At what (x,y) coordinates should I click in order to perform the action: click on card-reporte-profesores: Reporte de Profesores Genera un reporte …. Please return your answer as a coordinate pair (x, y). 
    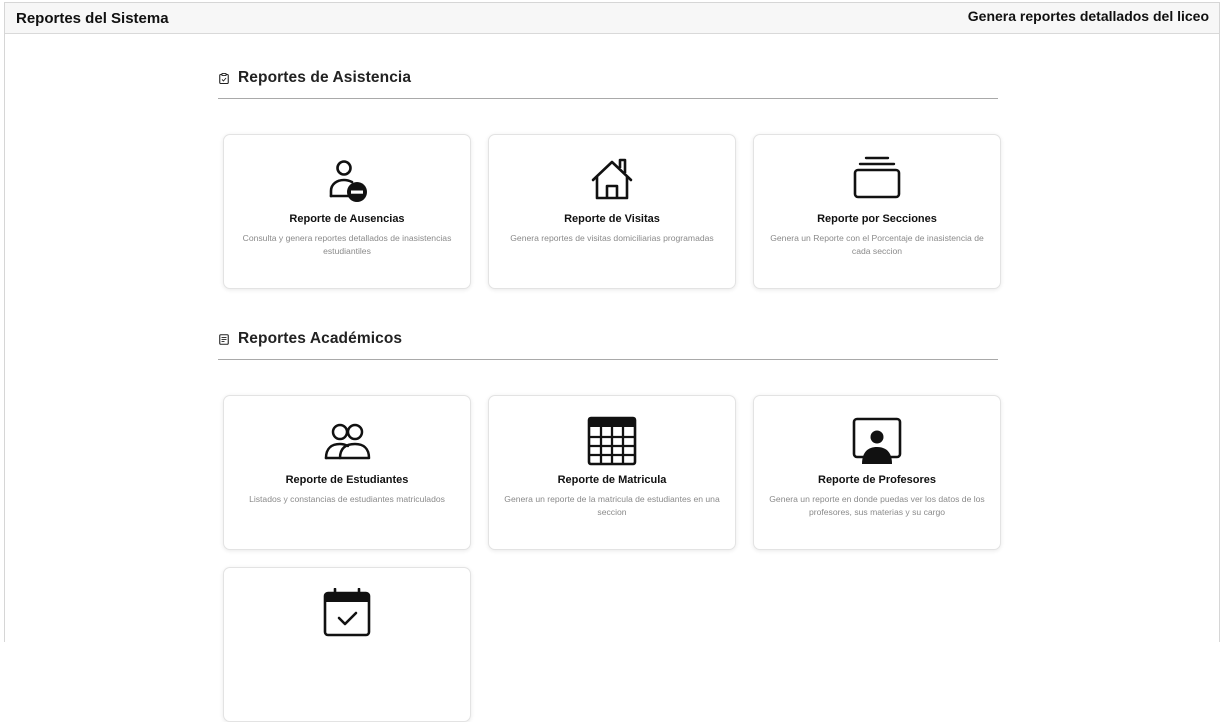
    Looking at the image, I should click on (877, 472).